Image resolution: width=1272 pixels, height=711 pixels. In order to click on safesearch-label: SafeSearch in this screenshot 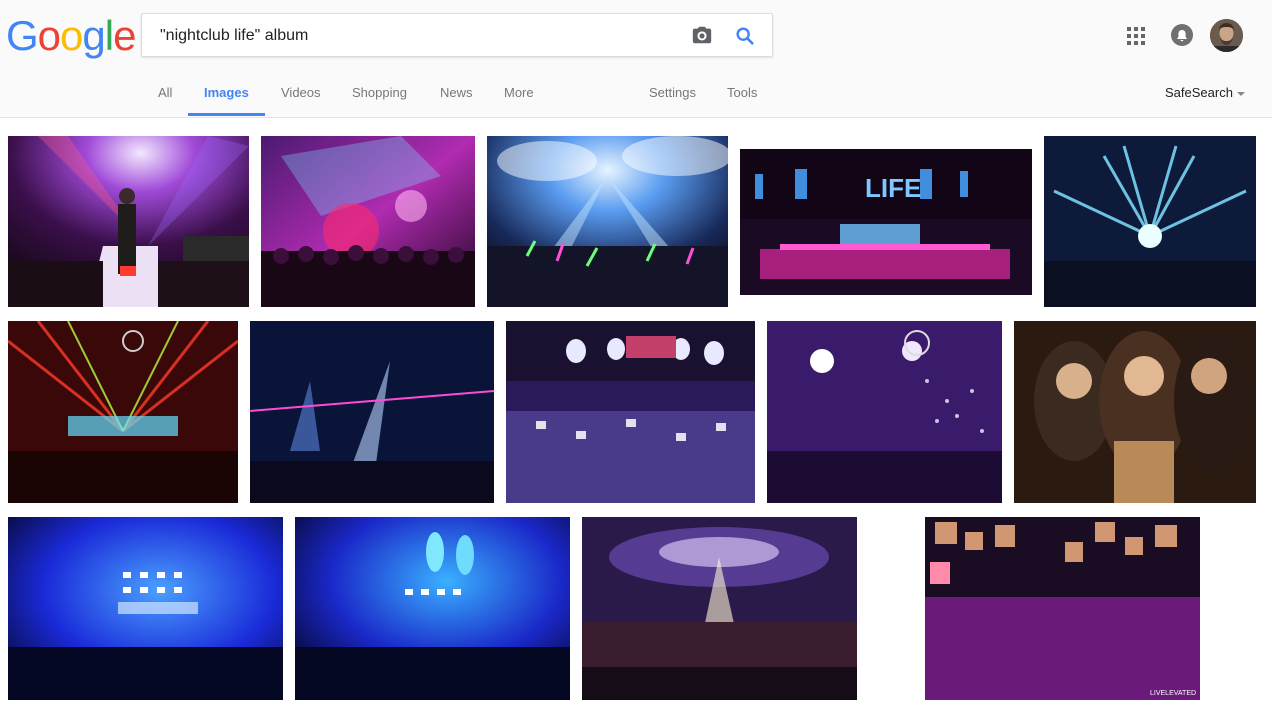, I will do `click(1199, 92)`.